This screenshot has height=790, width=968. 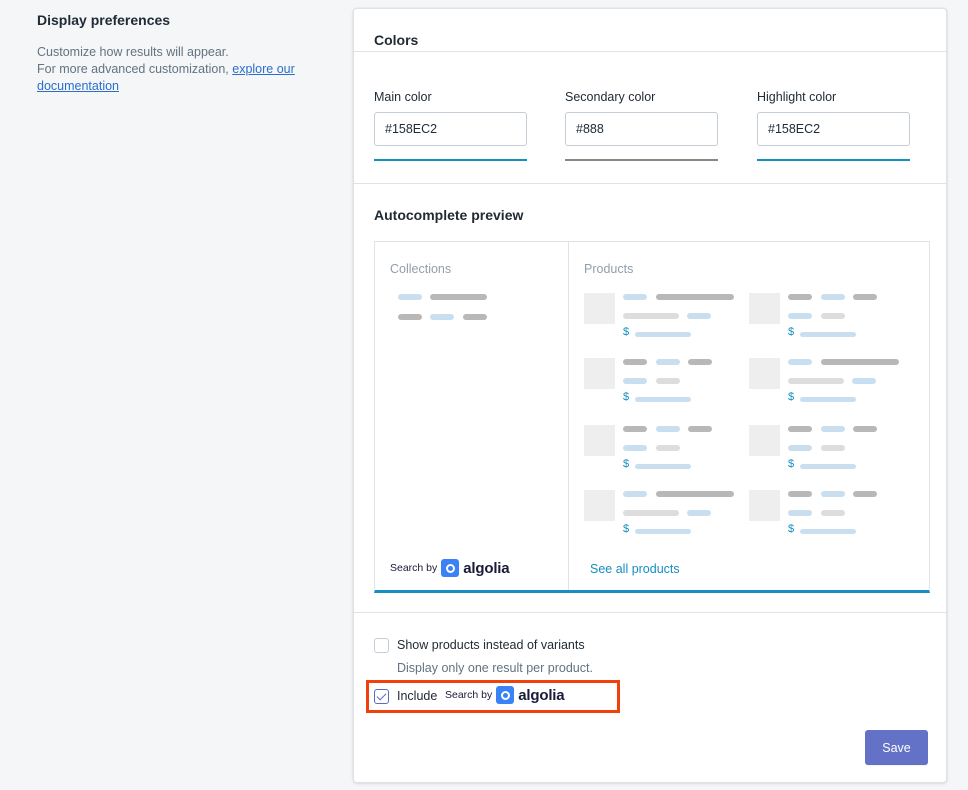 I want to click on main-color-input, so click(x=450, y=129).